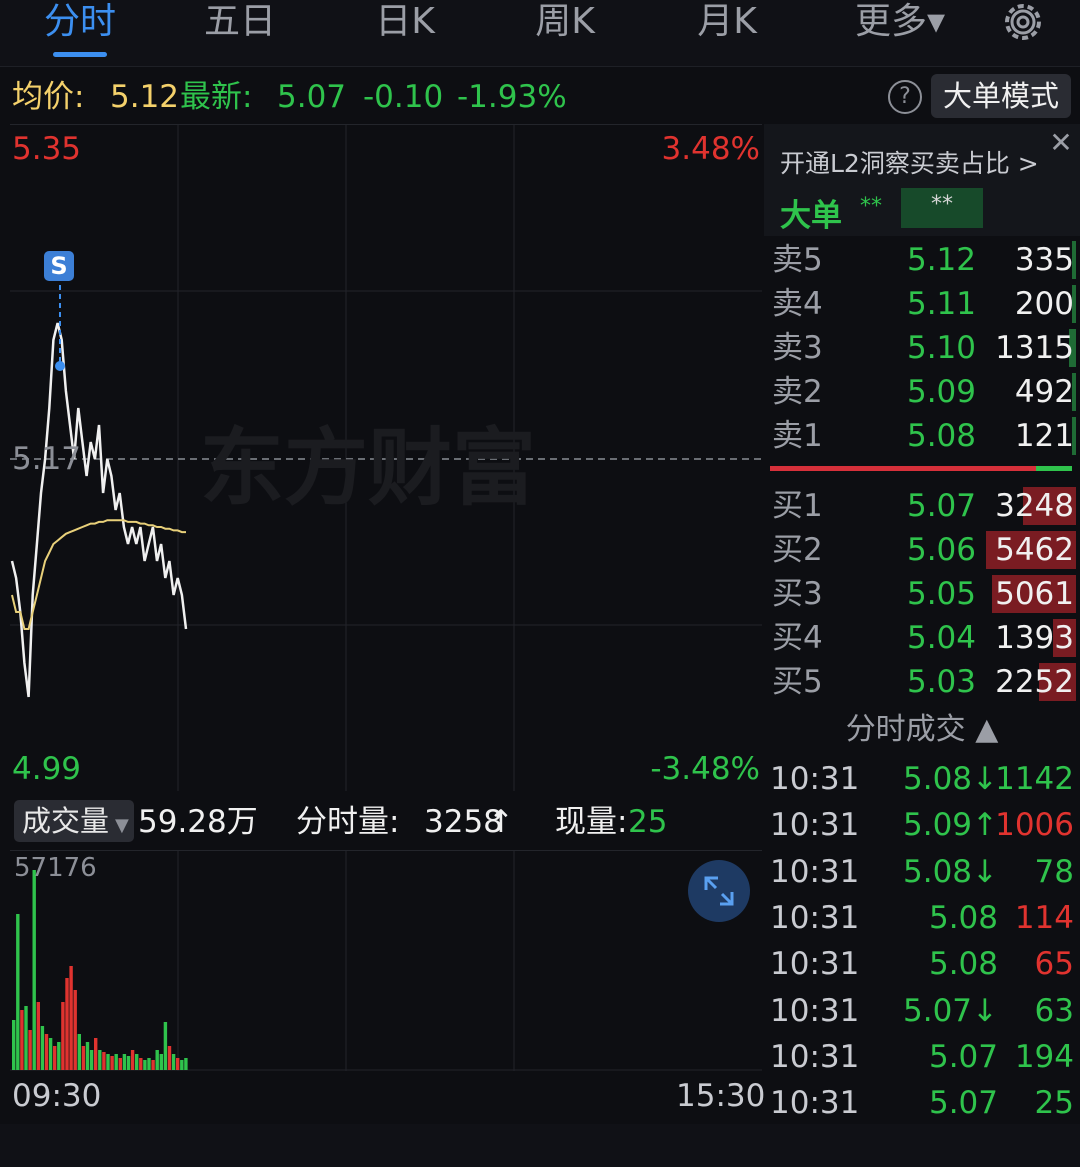  Describe the element at coordinates (1044, 304) in the screenshot. I see `ask-level-volume: 200` at that location.